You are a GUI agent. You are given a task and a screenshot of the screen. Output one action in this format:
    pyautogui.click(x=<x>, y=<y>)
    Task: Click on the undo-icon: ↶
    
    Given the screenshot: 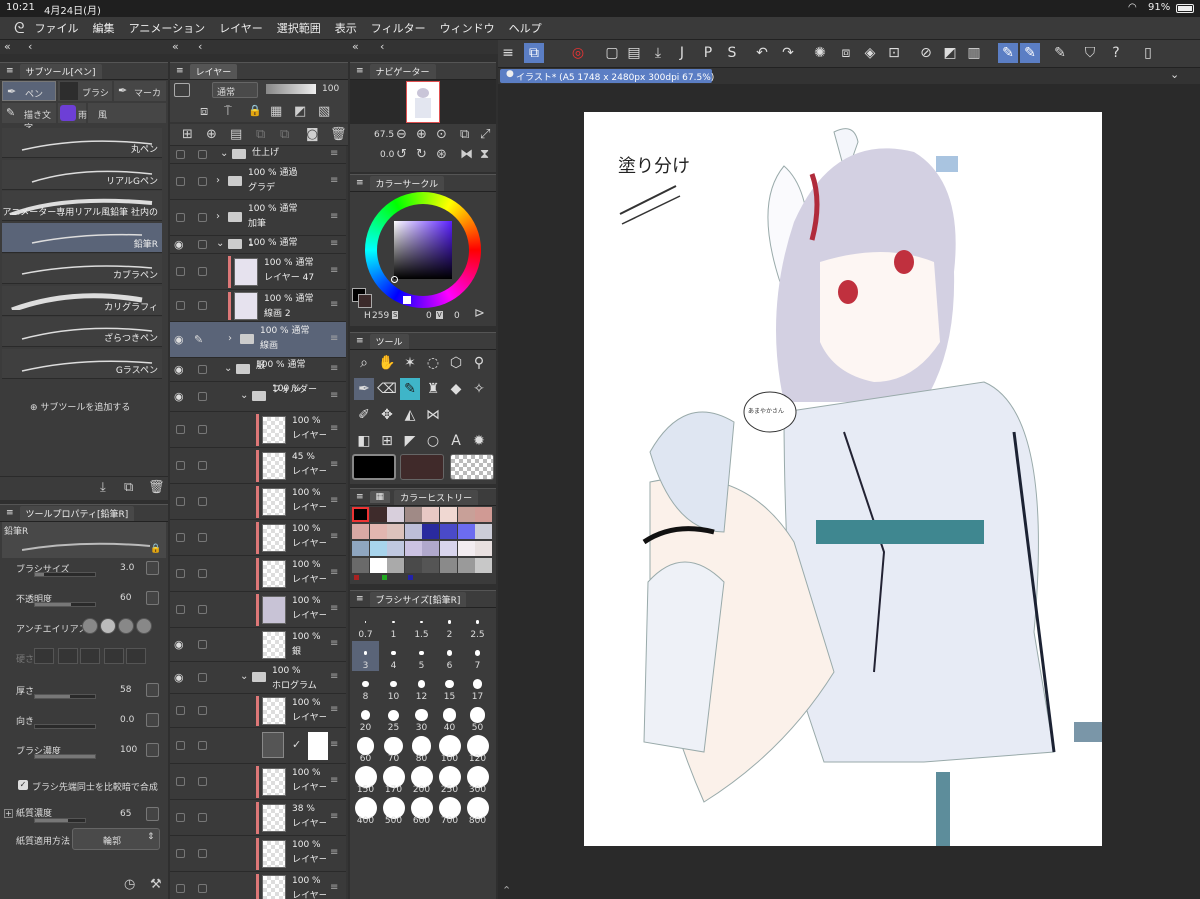 What is the action you would take?
    pyautogui.click(x=762, y=53)
    